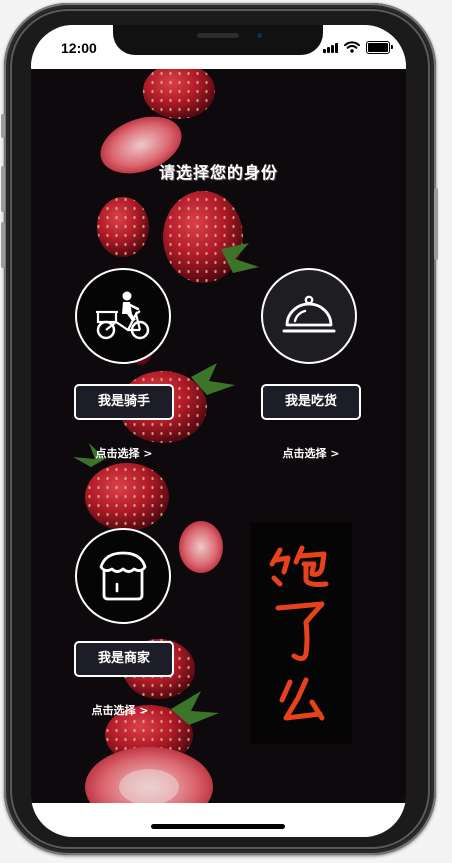 This screenshot has width=452, height=863. I want to click on foodie-avatar, so click(309, 316).